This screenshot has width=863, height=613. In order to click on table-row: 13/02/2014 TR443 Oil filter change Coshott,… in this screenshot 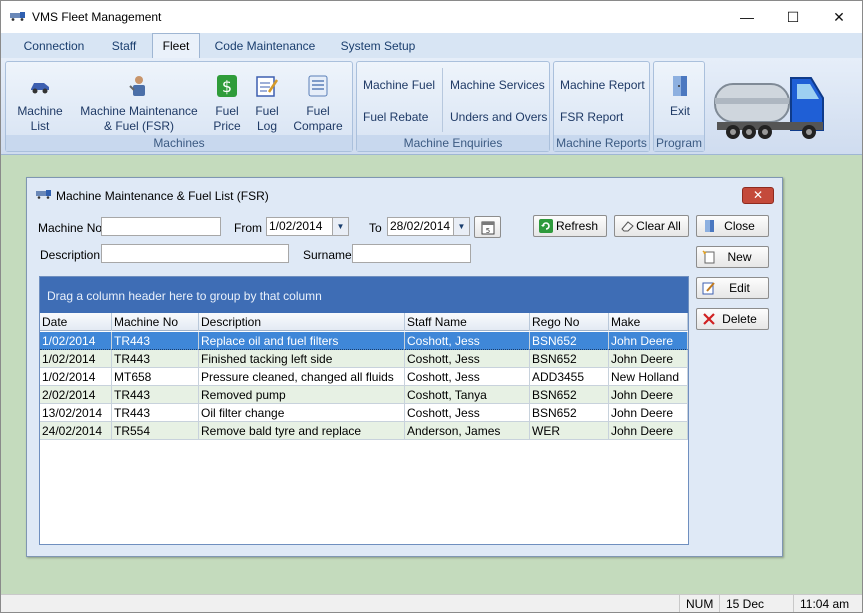, I will do `click(364, 413)`.